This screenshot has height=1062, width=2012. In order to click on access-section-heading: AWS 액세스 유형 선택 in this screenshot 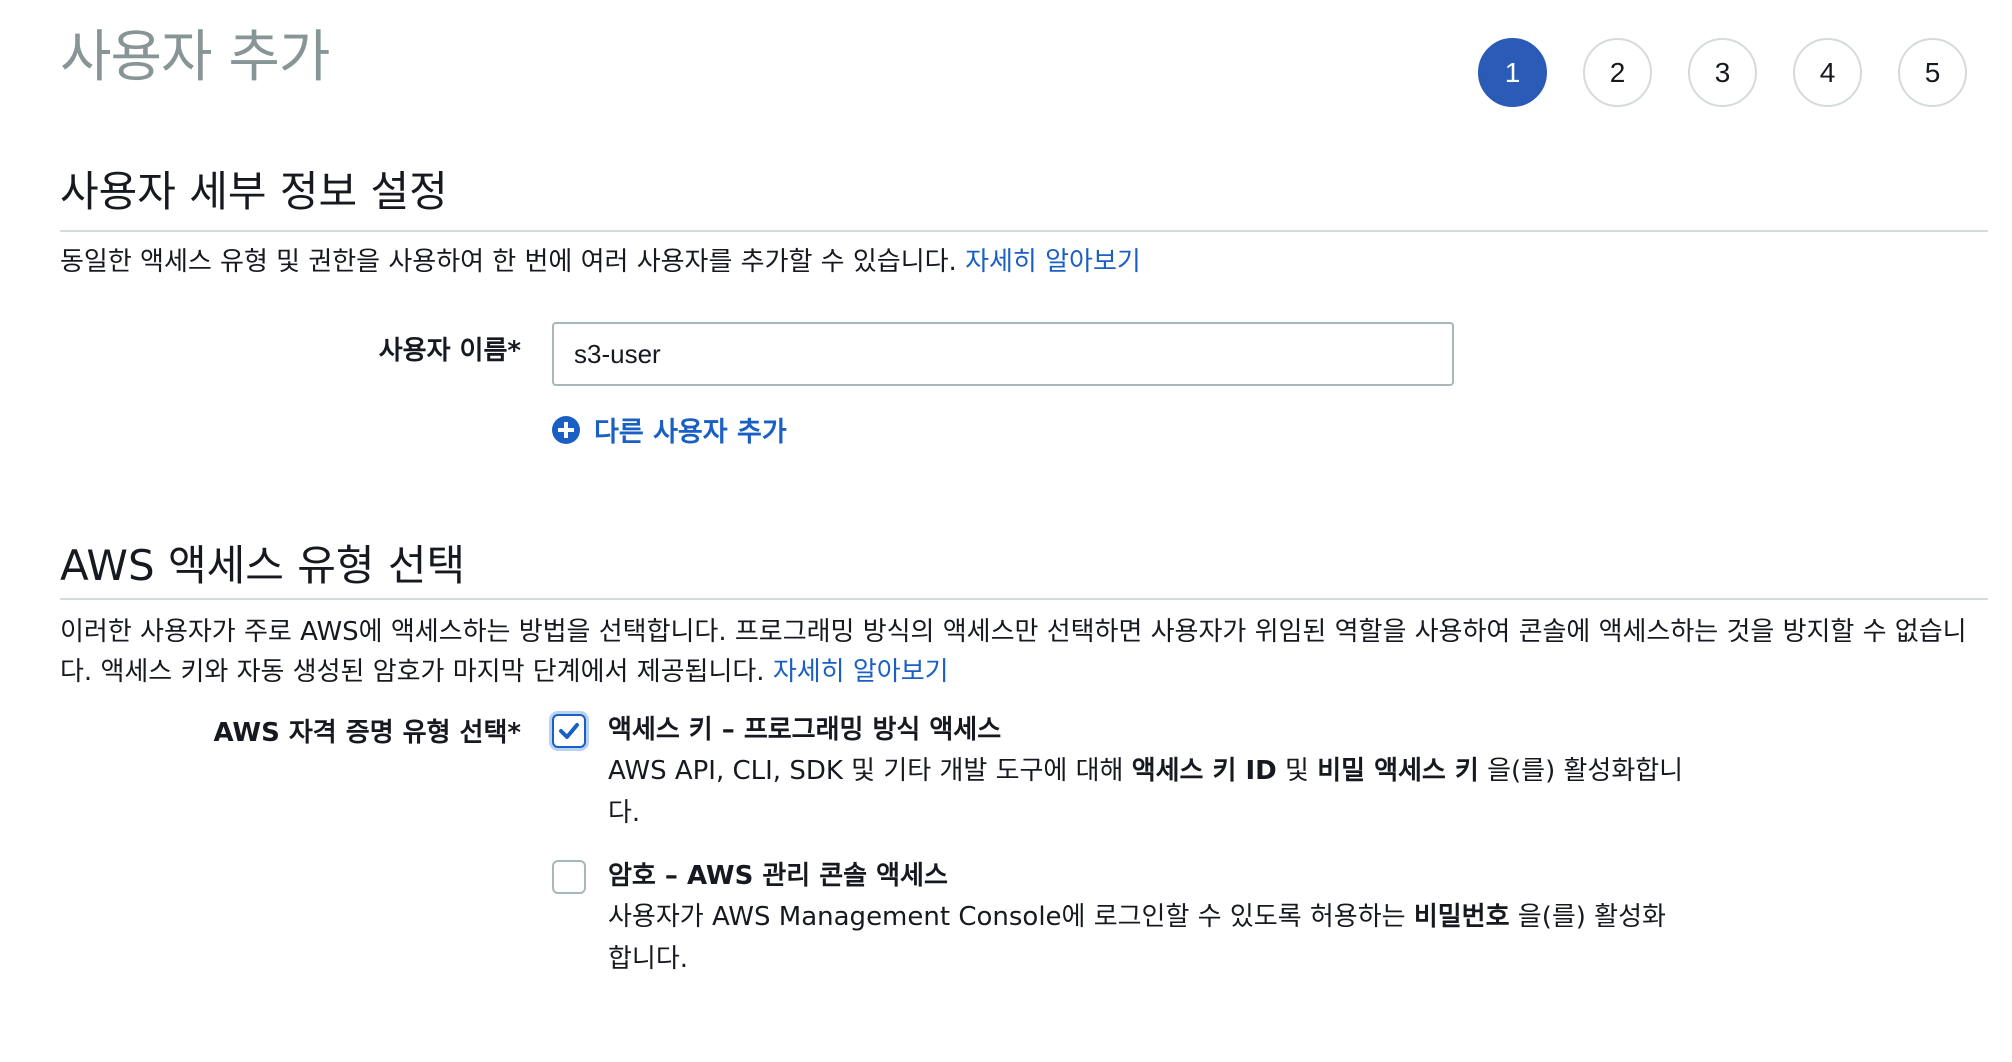, I will do `click(263, 565)`.